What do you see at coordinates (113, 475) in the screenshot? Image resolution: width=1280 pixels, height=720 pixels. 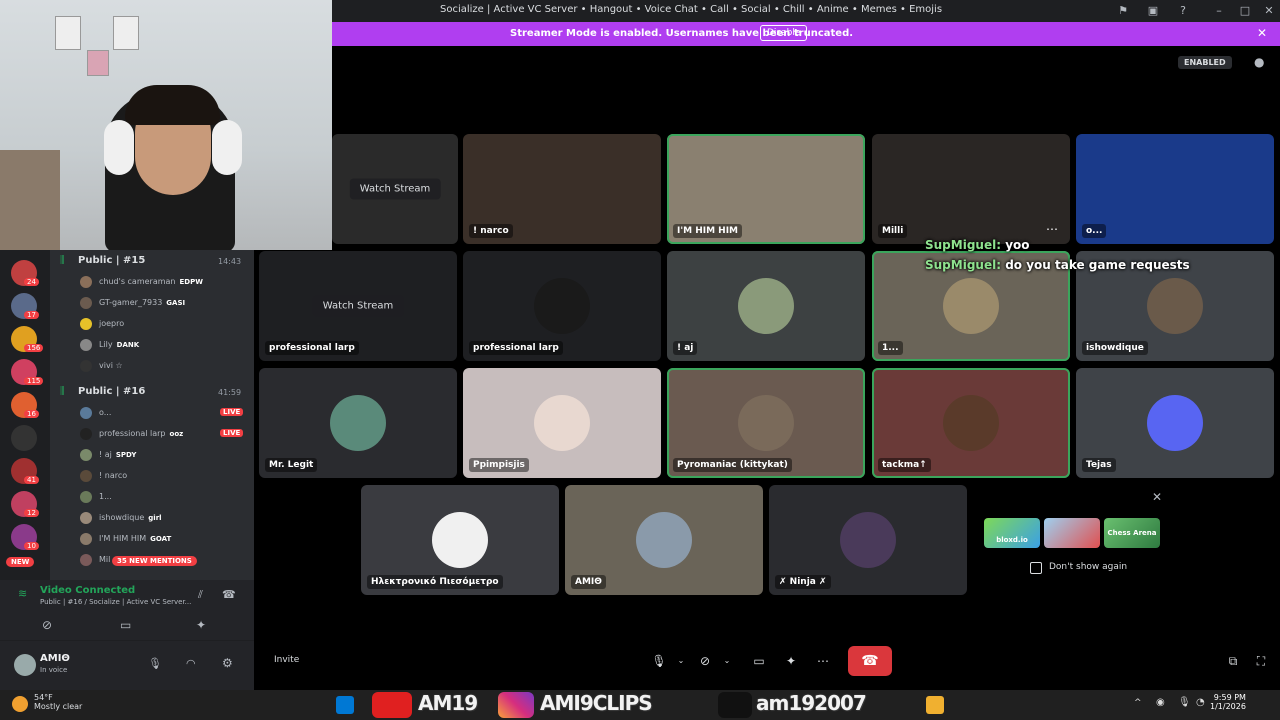 I see `member-name: ! narco` at bounding box center [113, 475].